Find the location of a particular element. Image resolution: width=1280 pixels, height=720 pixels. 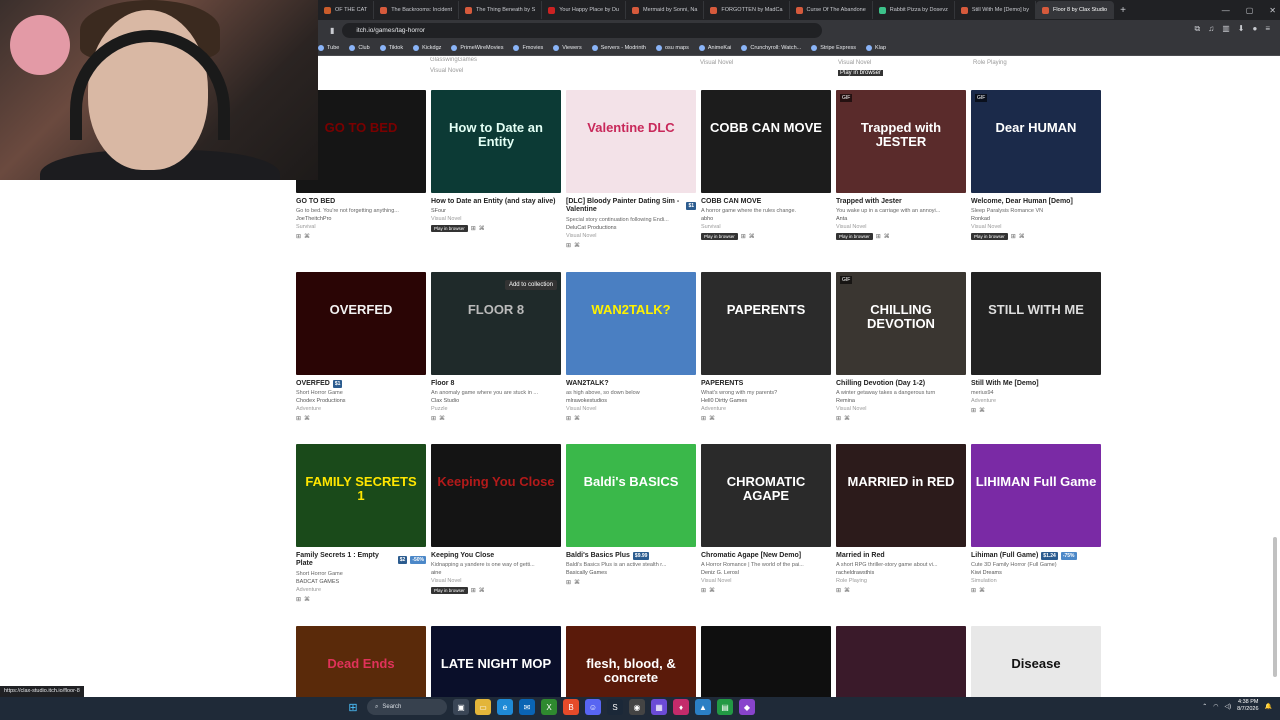

game-thumbnail: How to Date an Entity is located at coordinates (496, 141).